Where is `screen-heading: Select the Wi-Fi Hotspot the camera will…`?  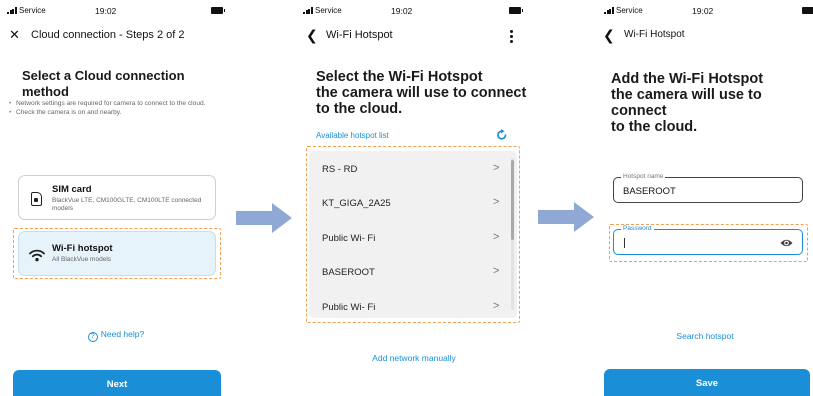
screen-heading: Select the Wi-Fi Hotspot the camera will… is located at coordinates (421, 93).